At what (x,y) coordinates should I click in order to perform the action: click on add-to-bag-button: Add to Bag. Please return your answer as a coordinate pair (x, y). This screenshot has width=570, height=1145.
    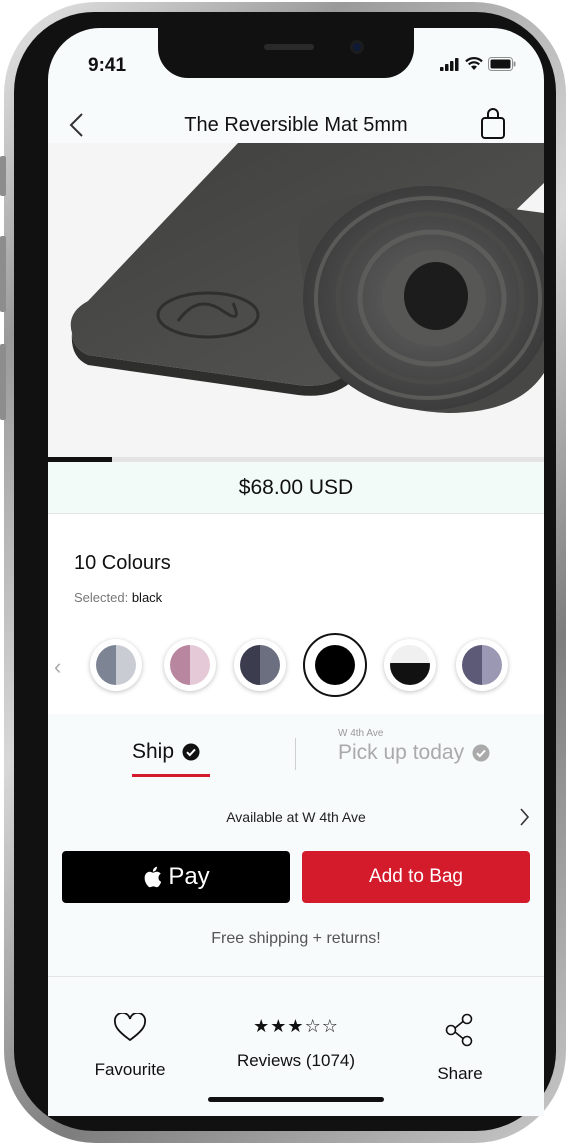
    Looking at the image, I should click on (416, 877).